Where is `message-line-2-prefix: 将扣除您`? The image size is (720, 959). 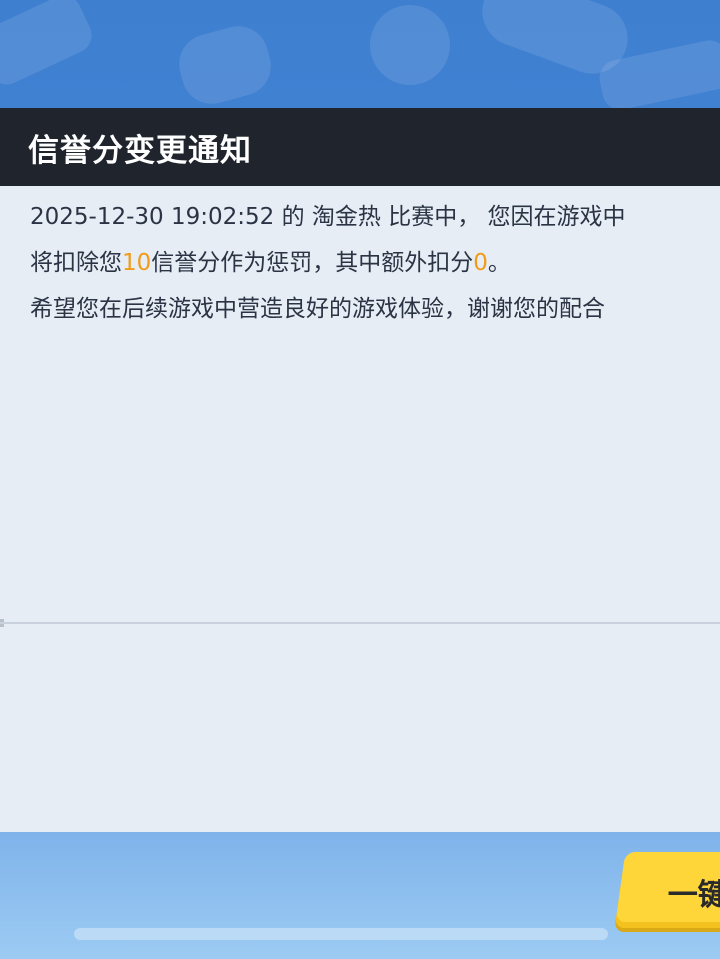 message-line-2-prefix: 将扣除您 is located at coordinates (76, 263).